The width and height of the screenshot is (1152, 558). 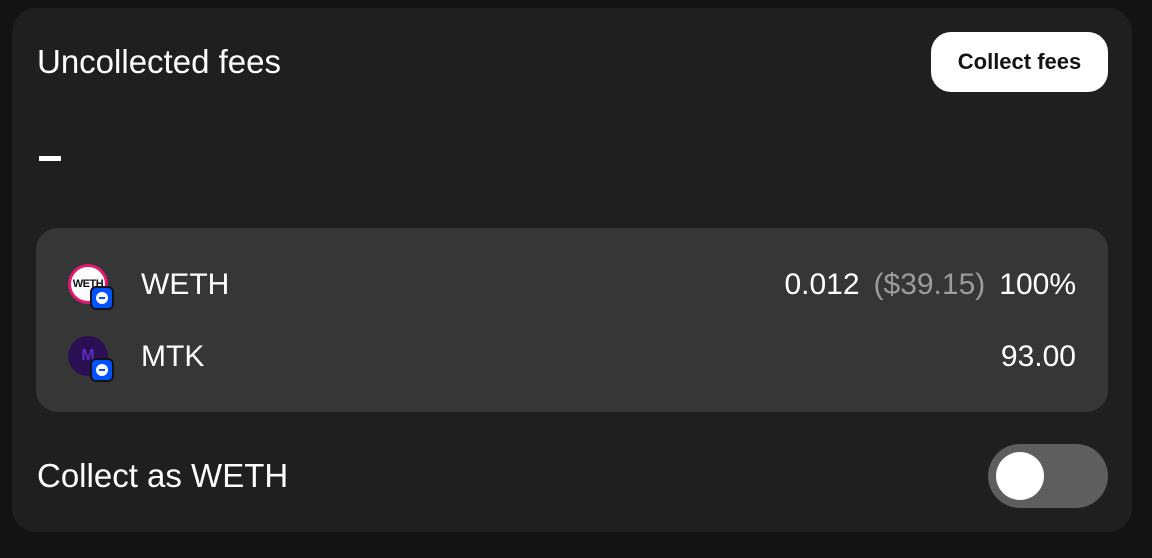 I want to click on collect-fees-button: Collect fees, so click(x=1019, y=62).